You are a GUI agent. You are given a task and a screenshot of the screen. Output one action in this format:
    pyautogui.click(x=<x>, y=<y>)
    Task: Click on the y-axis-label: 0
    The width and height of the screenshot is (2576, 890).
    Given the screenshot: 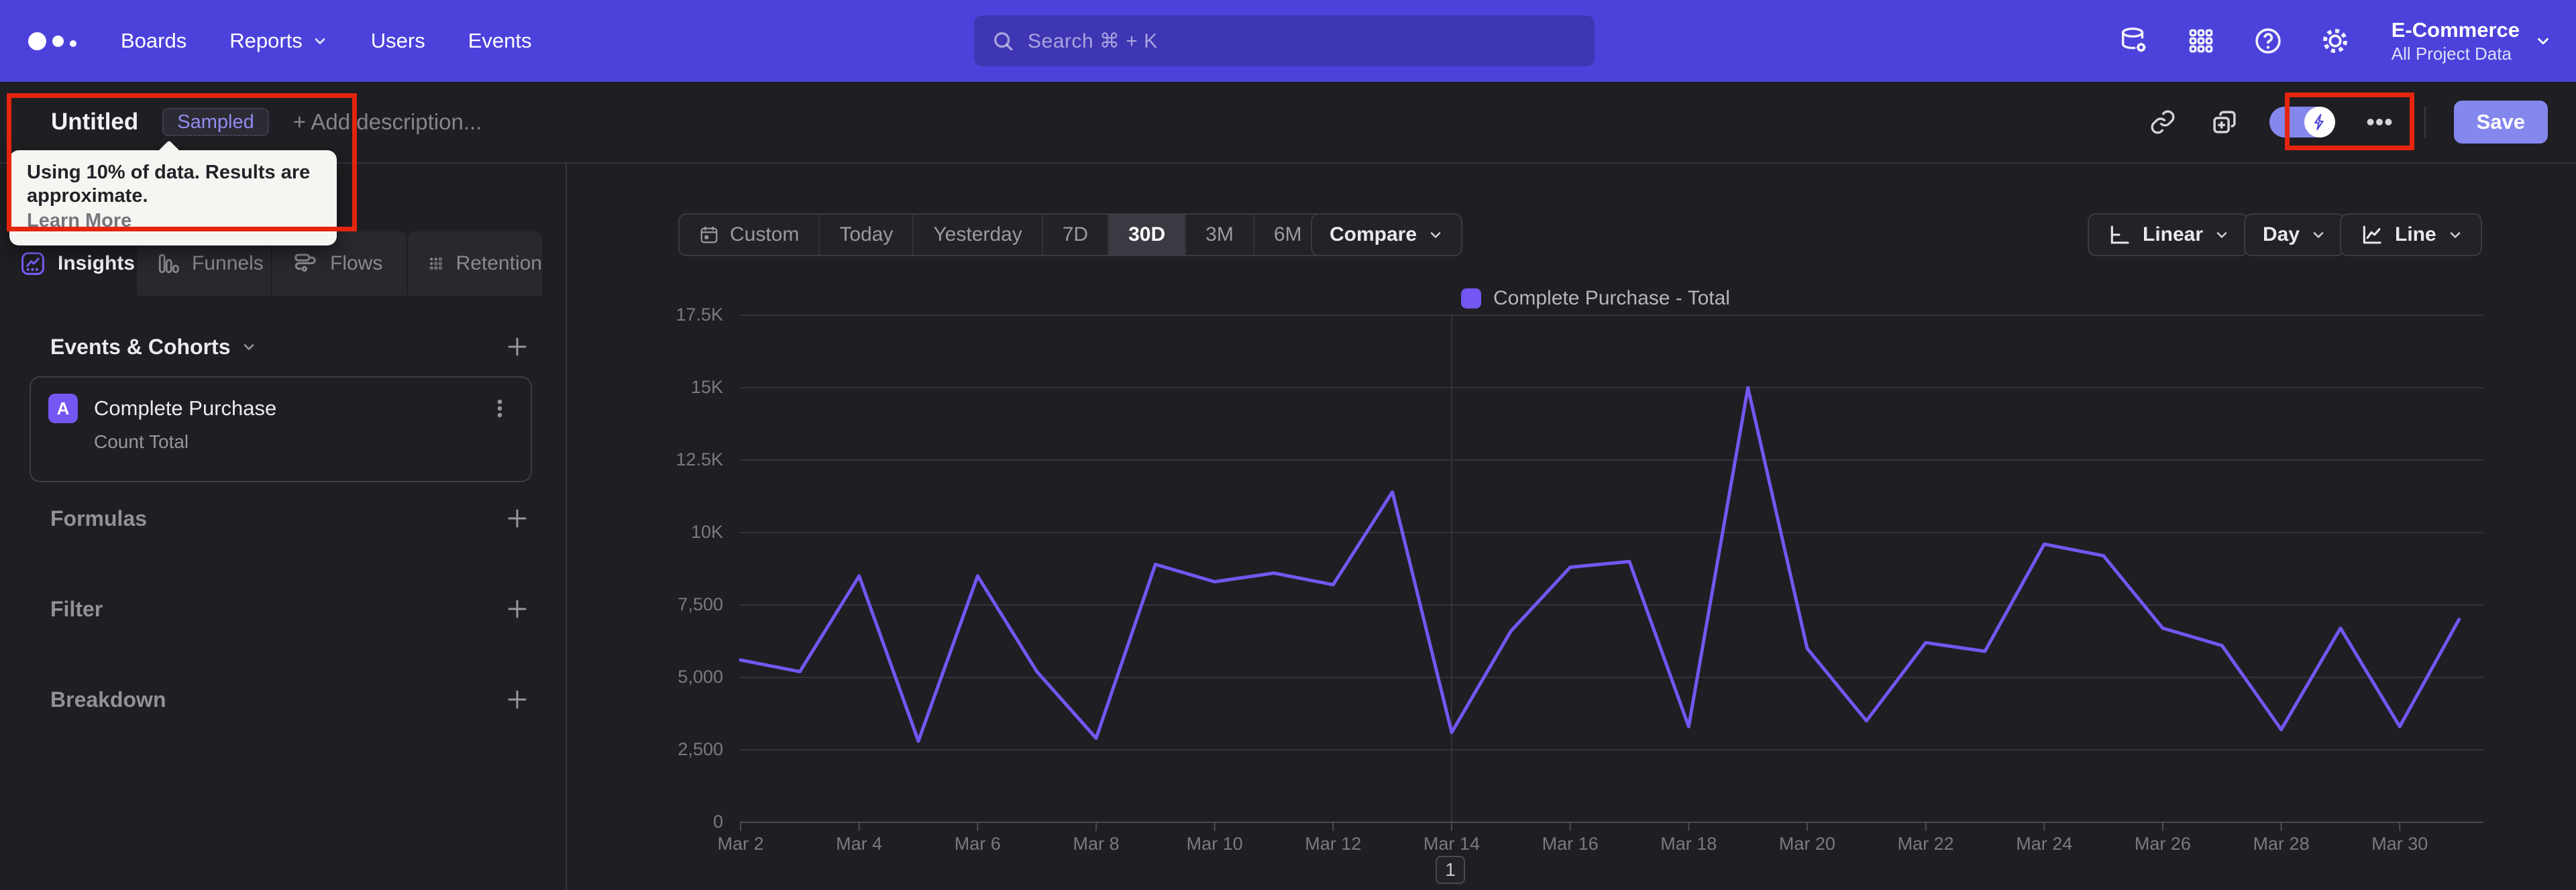 What is the action you would take?
    pyautogui.click(x=717, y=822)
    